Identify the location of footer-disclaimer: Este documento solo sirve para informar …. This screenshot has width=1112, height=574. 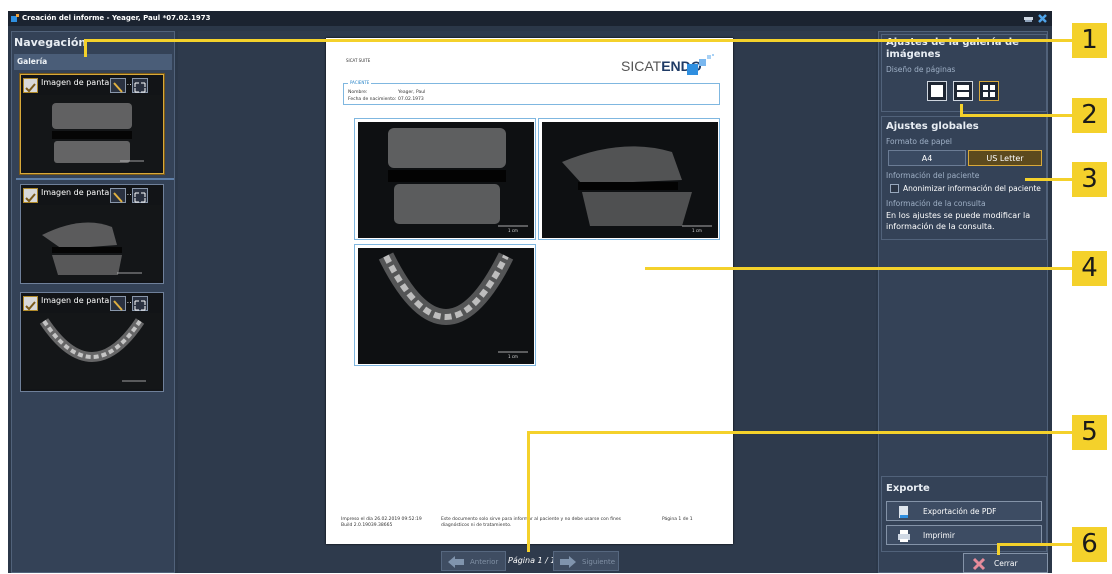
(531, 522).